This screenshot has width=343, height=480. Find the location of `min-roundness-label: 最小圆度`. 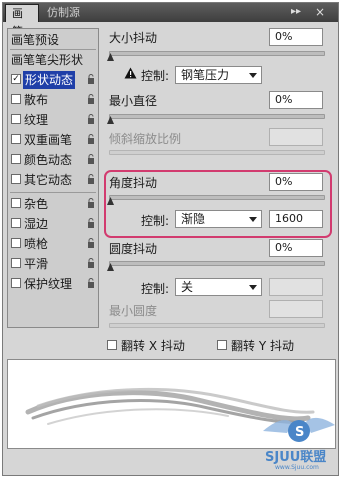

min-roundness-label: 最小圆度 is located at coordinates (133, 311).